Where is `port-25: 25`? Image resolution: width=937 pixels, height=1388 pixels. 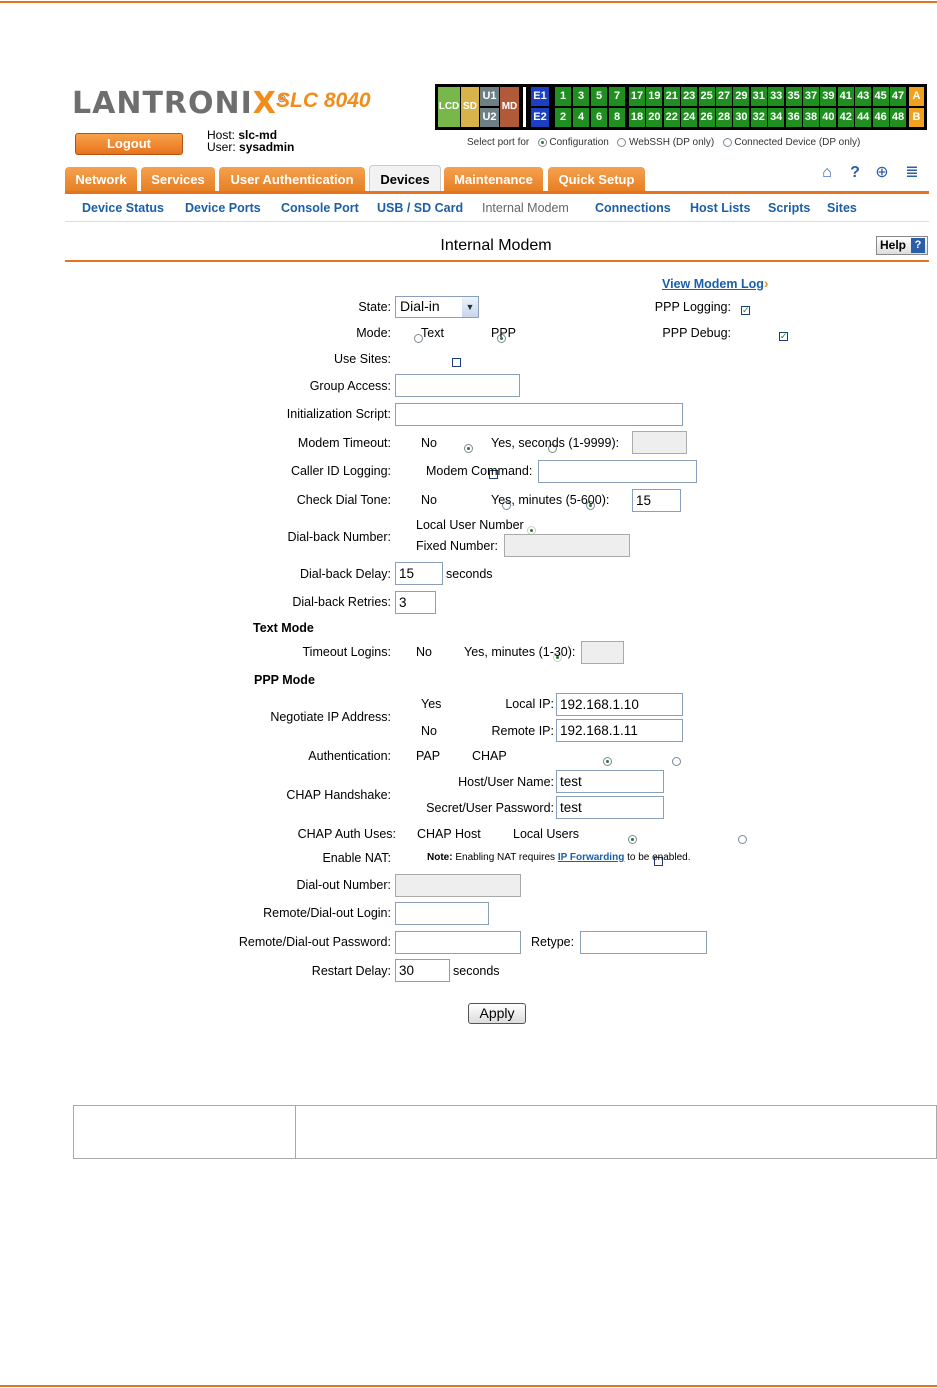 port-25: 25 is located at coordinates (706, 96).